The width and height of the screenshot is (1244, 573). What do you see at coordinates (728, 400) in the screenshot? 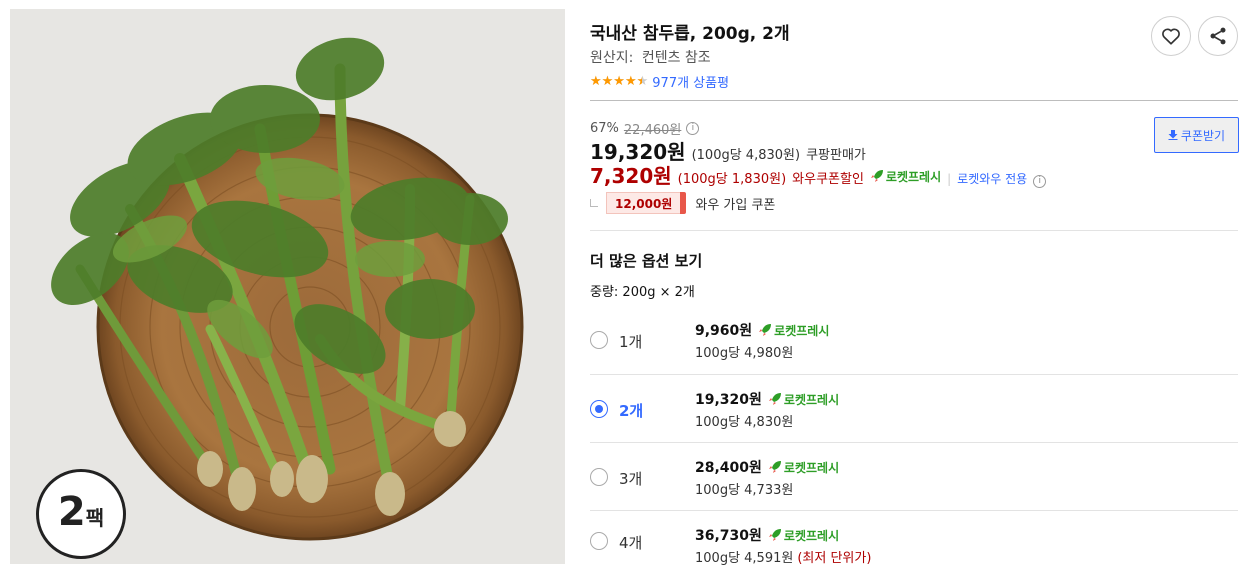
I see `option-price: 19,320원` at bounding box center [728, 400].